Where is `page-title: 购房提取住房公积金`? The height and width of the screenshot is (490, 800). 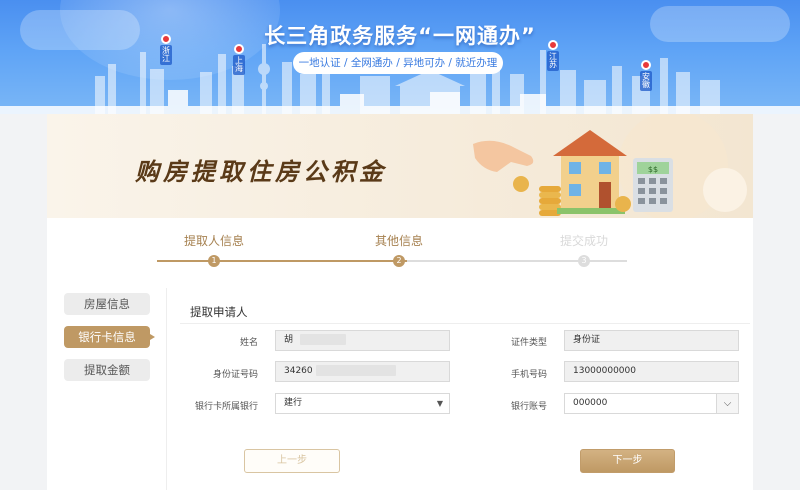 page-title: 购房提取住房公积金 is located at coordinates (261, 171).